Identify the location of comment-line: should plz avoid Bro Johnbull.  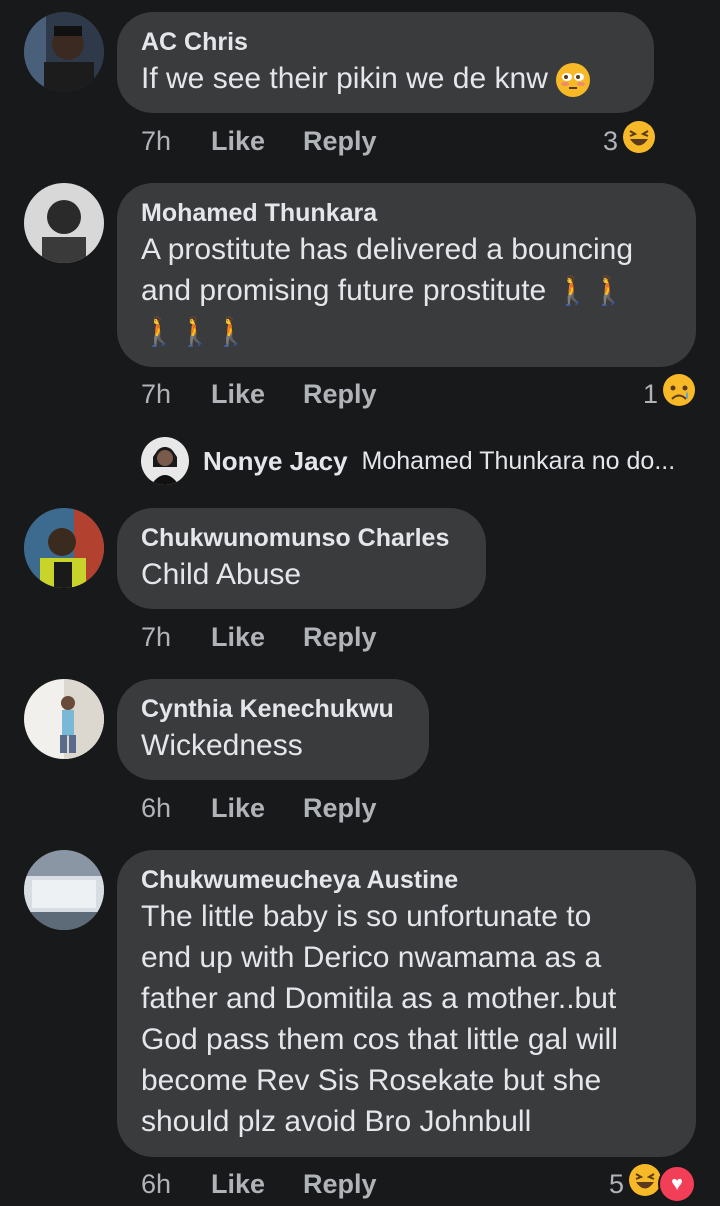
(336, 1121).